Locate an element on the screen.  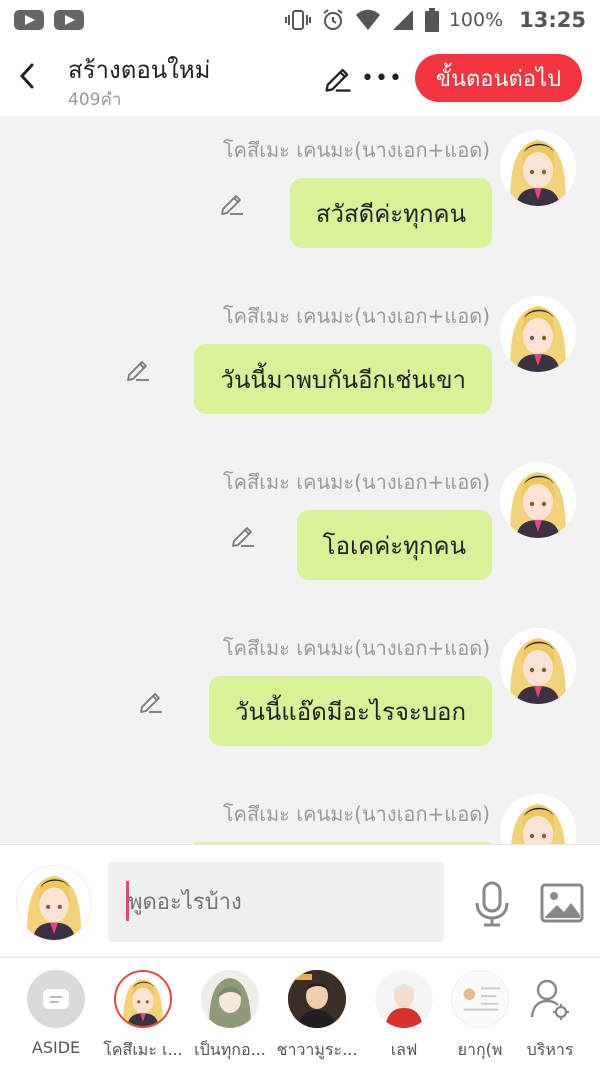
text-caret is located at coordinates (127, 901).